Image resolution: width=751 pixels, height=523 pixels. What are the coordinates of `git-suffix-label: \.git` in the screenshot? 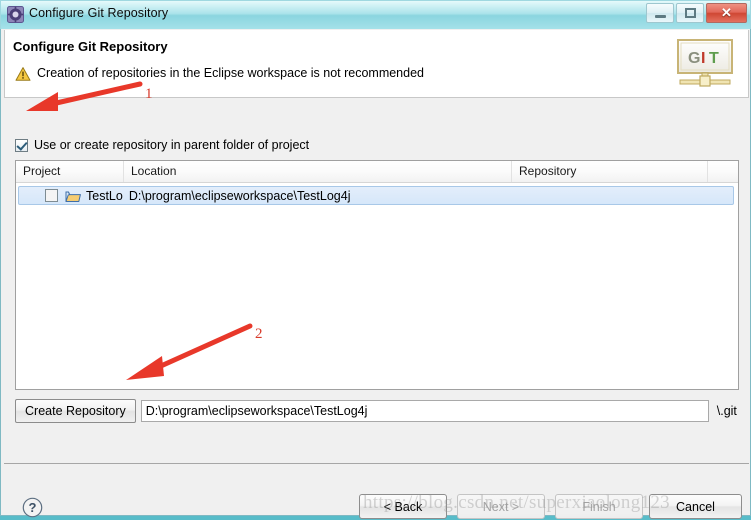 It's located at (726, 411).